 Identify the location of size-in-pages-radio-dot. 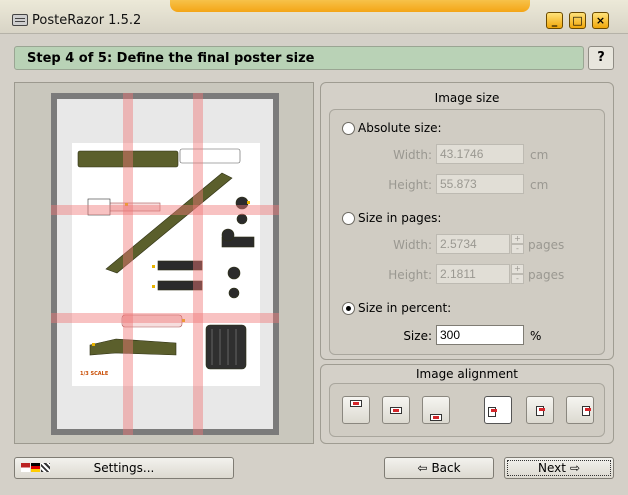
(348, 218).